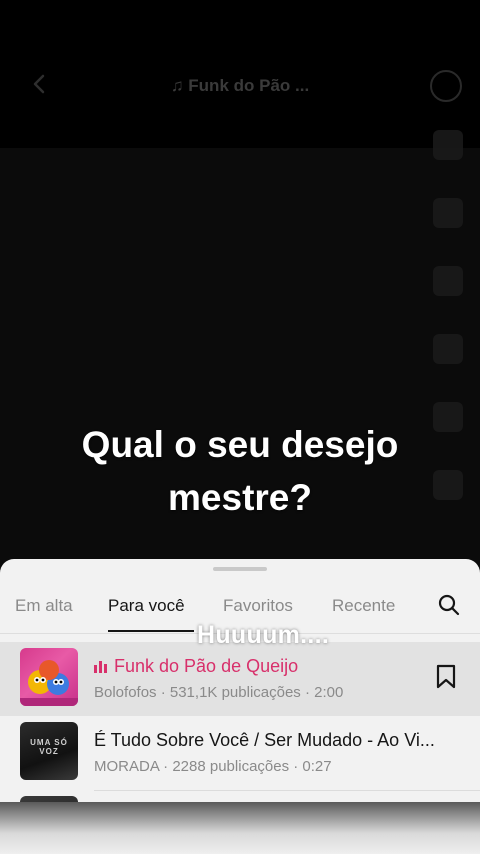  I want to click on share-icon, so click(448, 349).